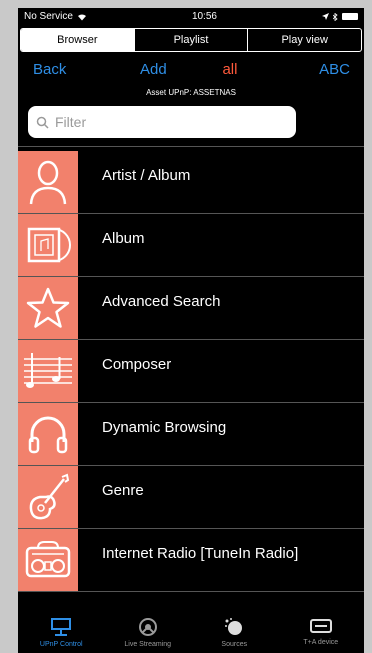 The image size is (372, 653). I want to click on list-item-composer: Composer, so click(191, 371).